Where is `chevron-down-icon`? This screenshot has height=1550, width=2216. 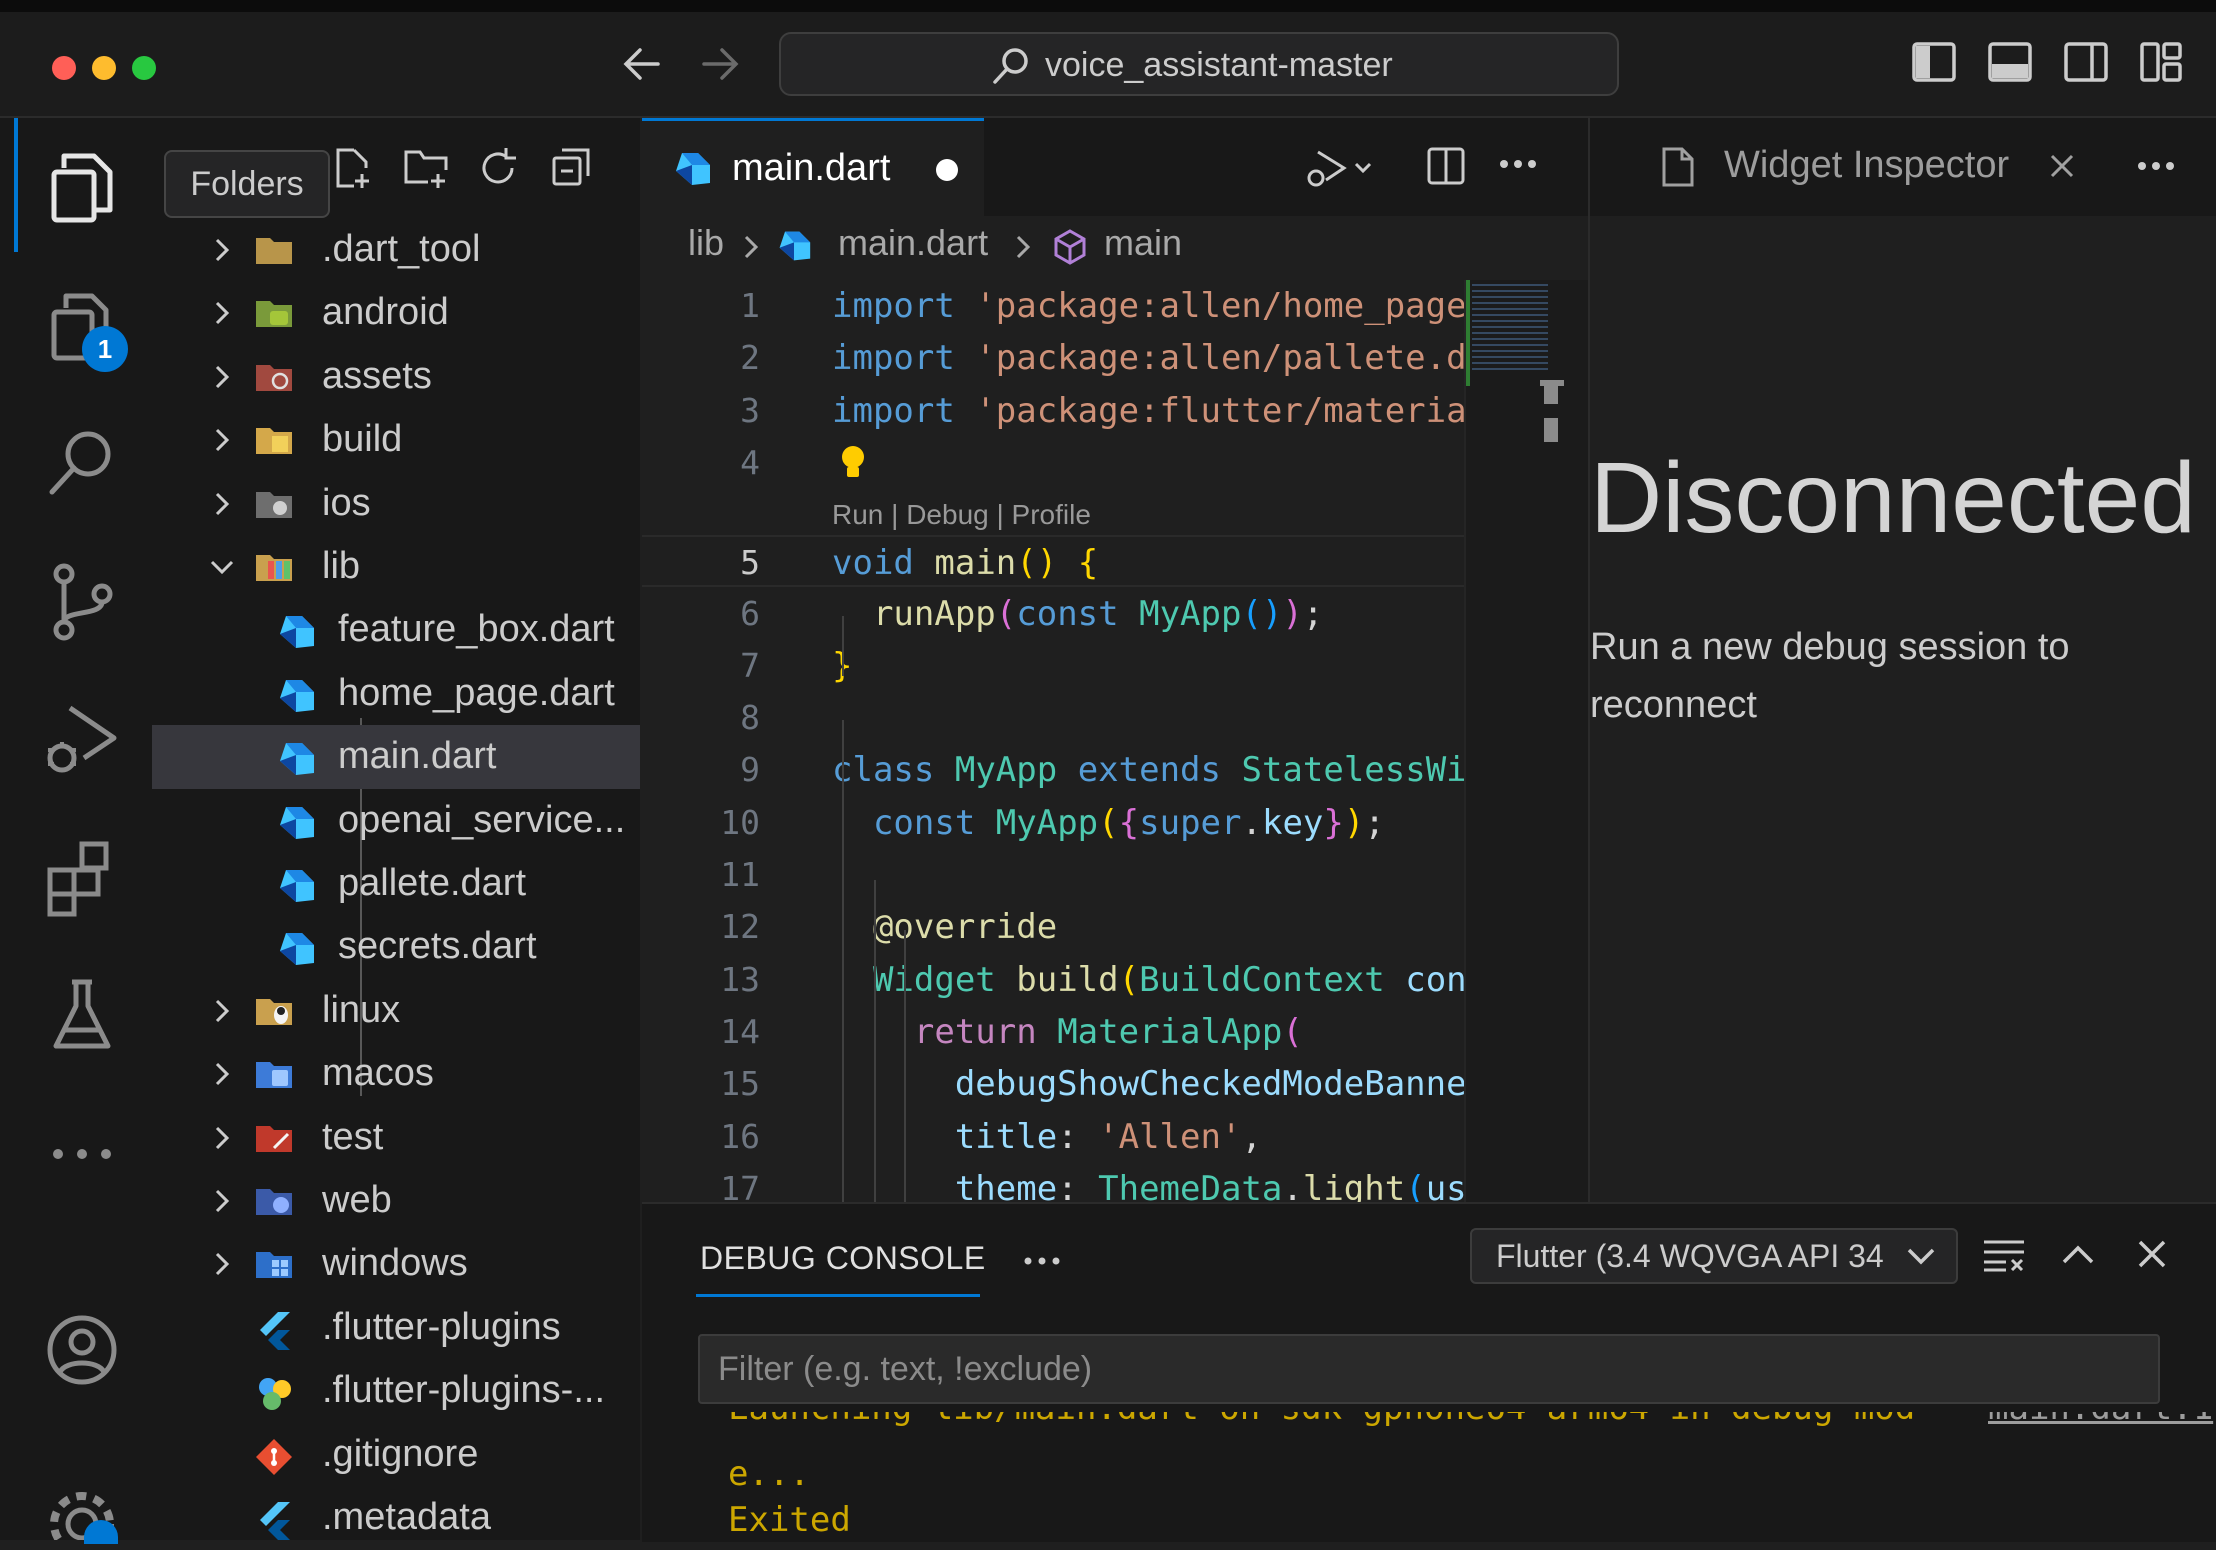
chevron-down-icon is located at coordinates (222, 567).